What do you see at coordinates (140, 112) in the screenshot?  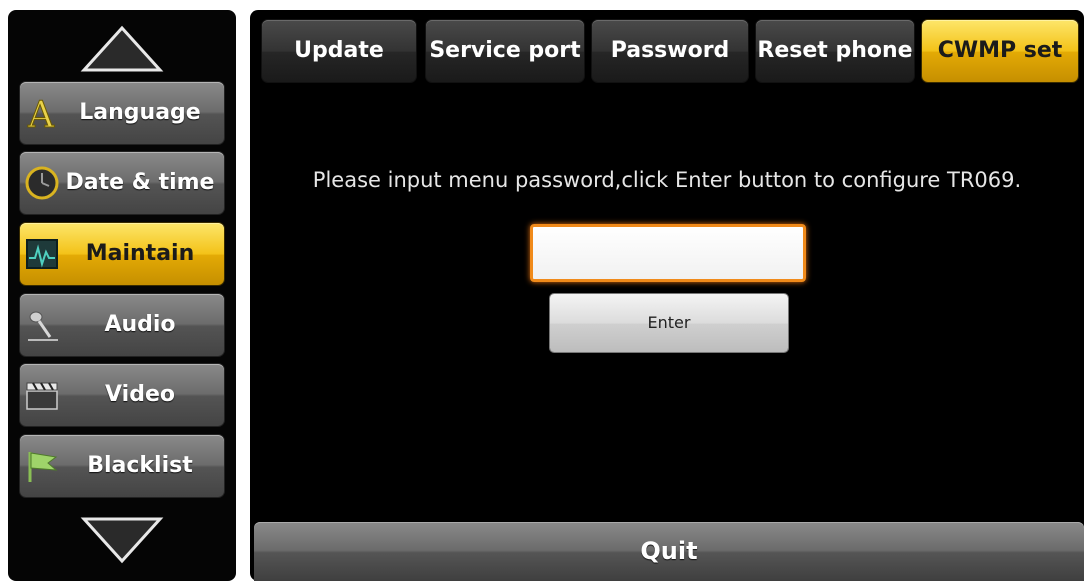 I see `sidebar-item-label: Language` at bounding box center [140, 112].